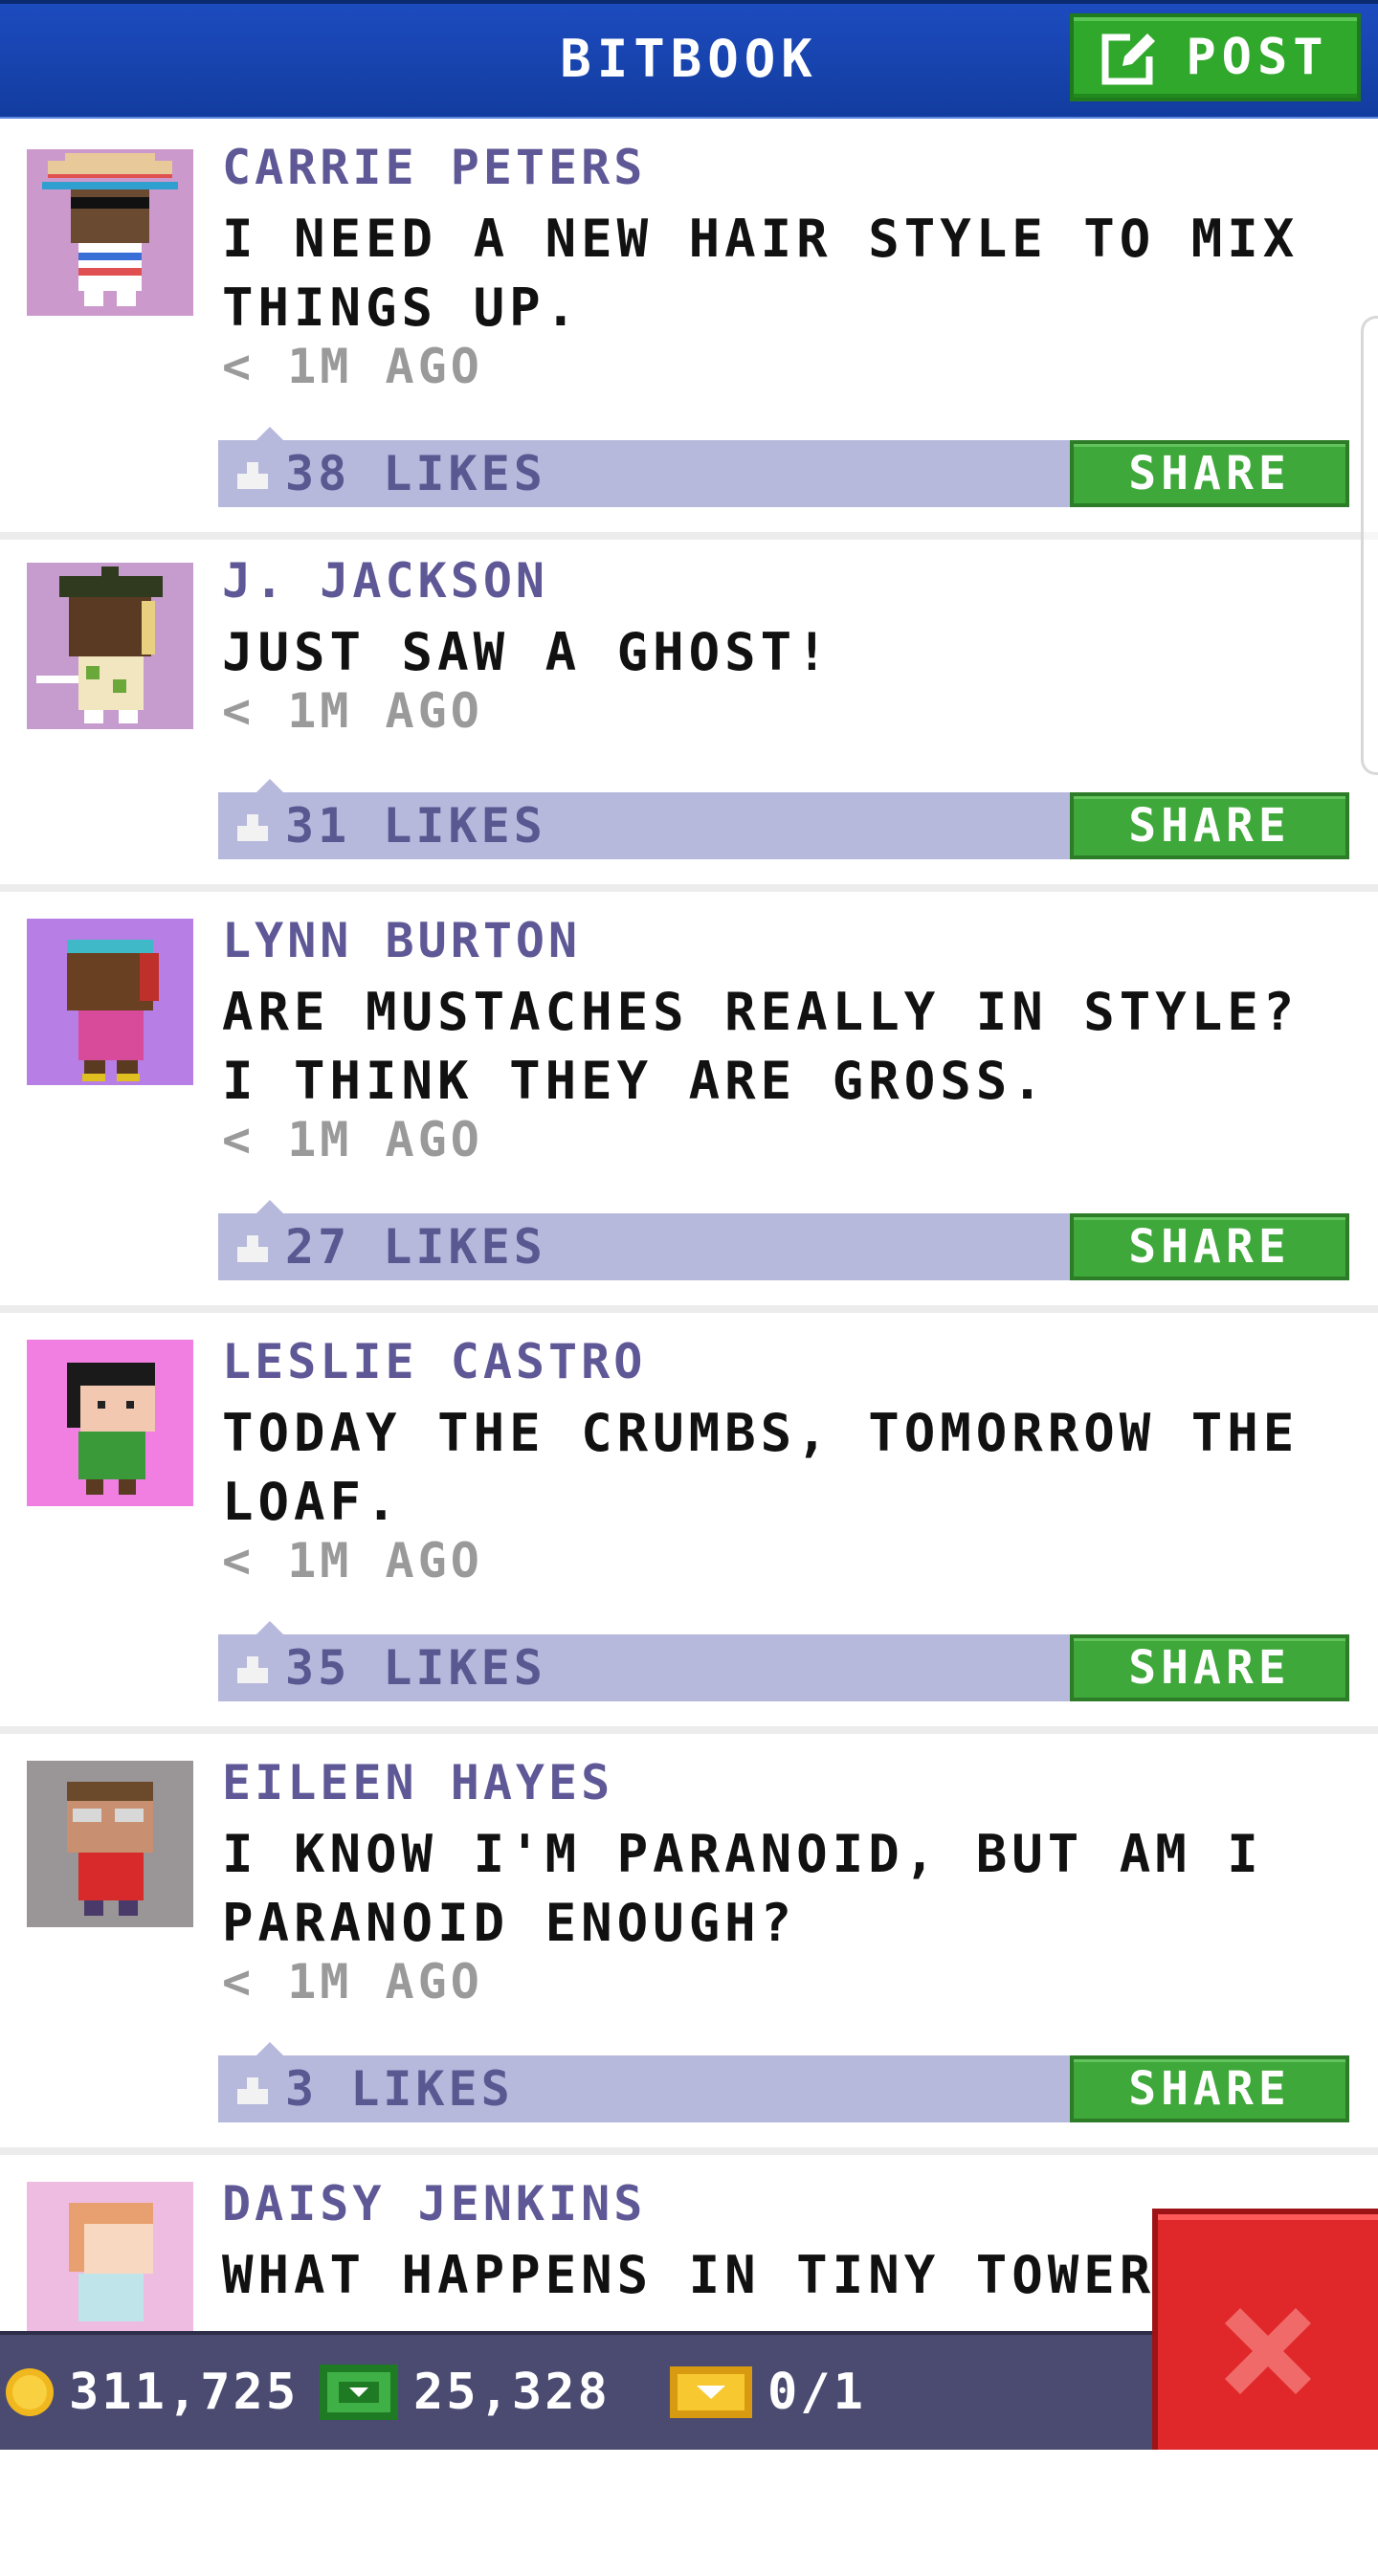  I want to click on coins-count: 311,725, so click(184, 2392).